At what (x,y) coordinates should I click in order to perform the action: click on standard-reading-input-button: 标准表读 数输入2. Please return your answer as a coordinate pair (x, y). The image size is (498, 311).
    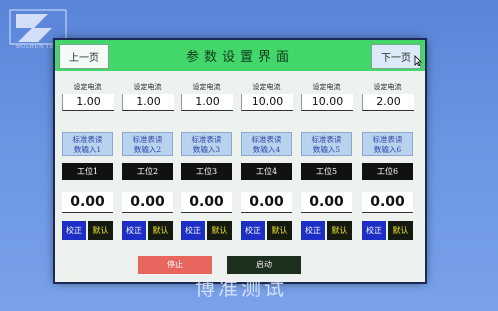
    Looking at the image, I should click on (147, 144).